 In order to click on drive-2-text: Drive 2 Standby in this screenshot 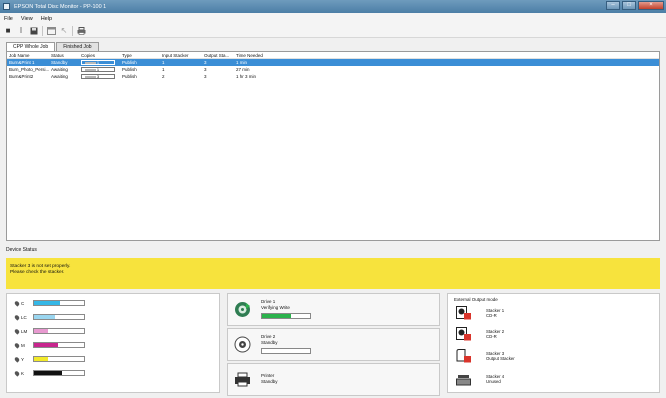, I will do `click(269, 339)`.